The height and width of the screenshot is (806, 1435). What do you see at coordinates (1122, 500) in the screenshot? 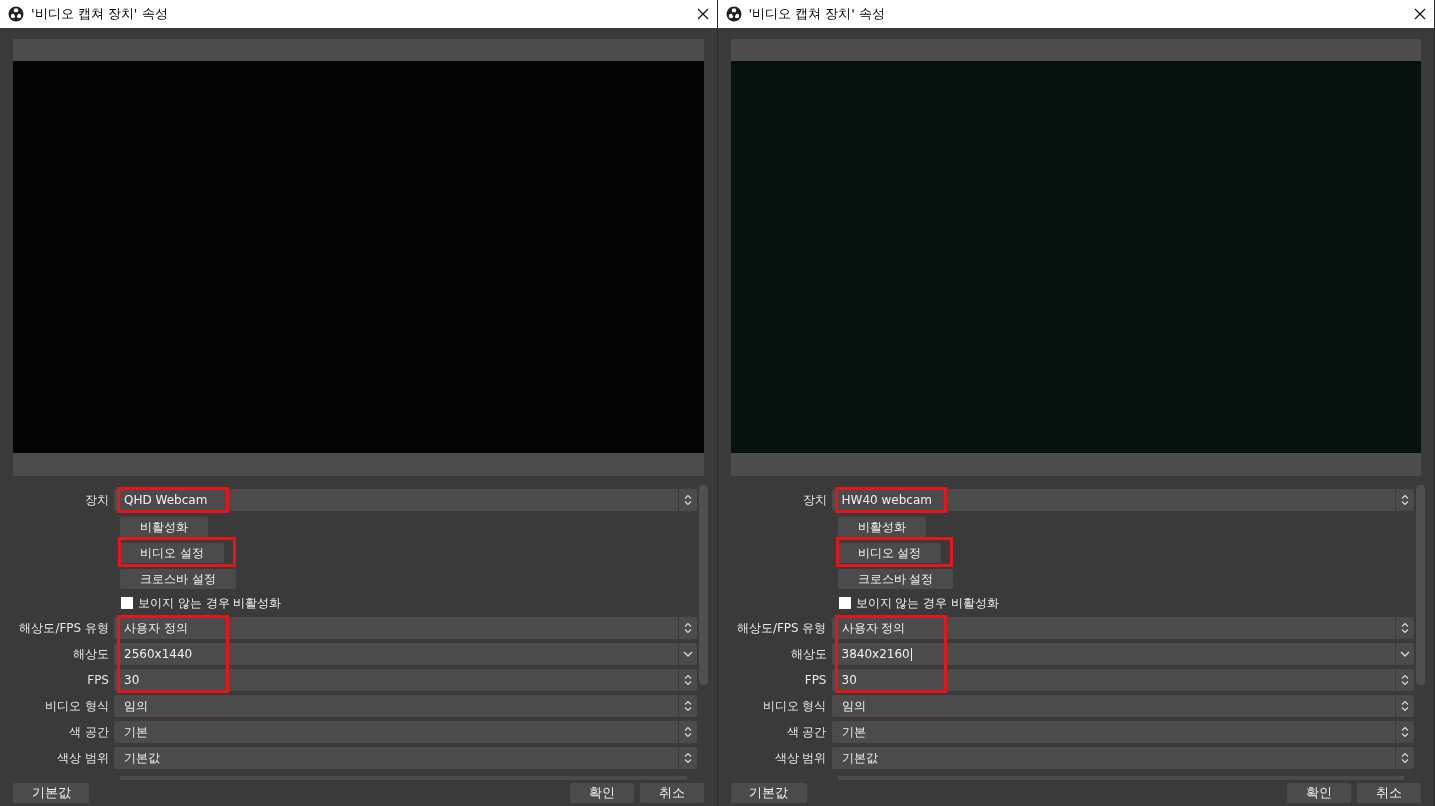
I see `dropdown-field: HW40 webcam` at bounding box center [1122, 500].